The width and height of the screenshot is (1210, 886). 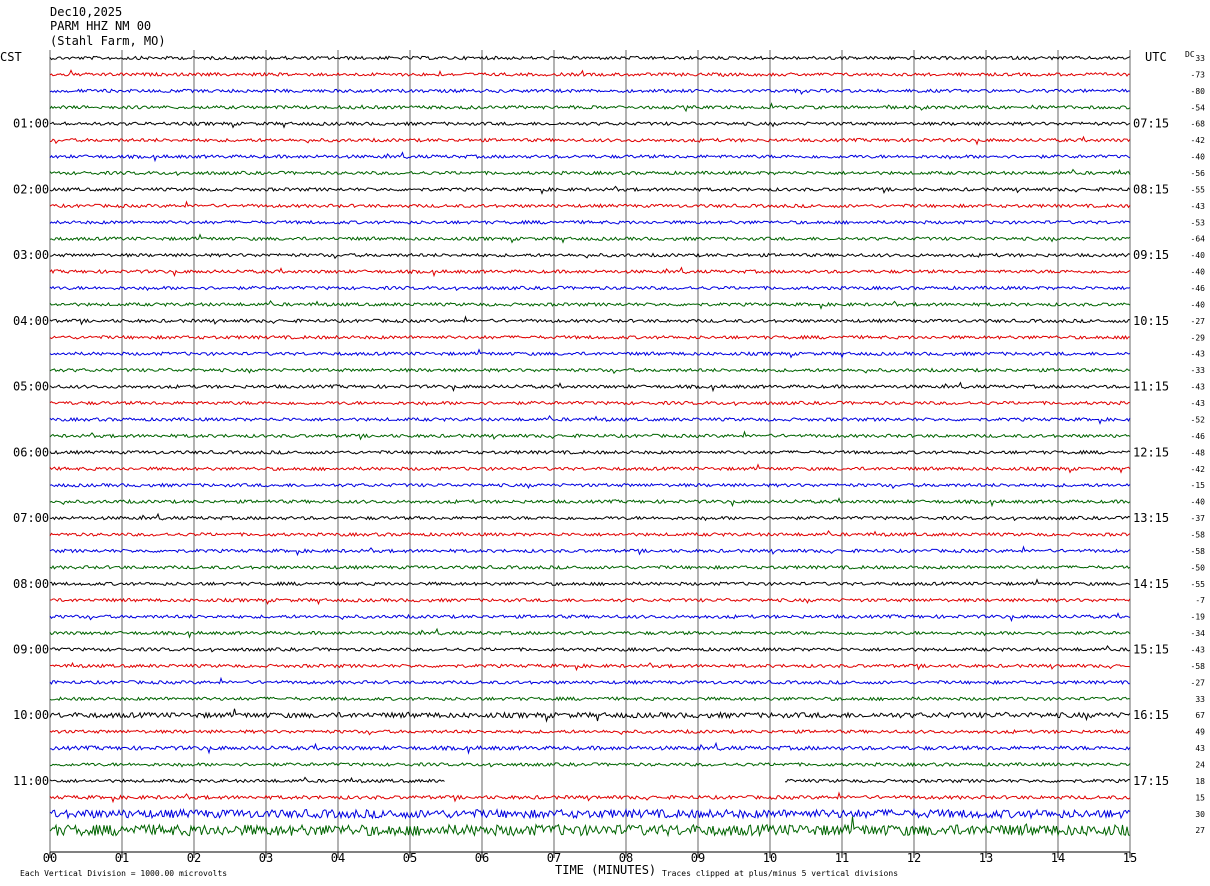 I want to click on left-time-label: 11:00, so click(x=31, y=781).